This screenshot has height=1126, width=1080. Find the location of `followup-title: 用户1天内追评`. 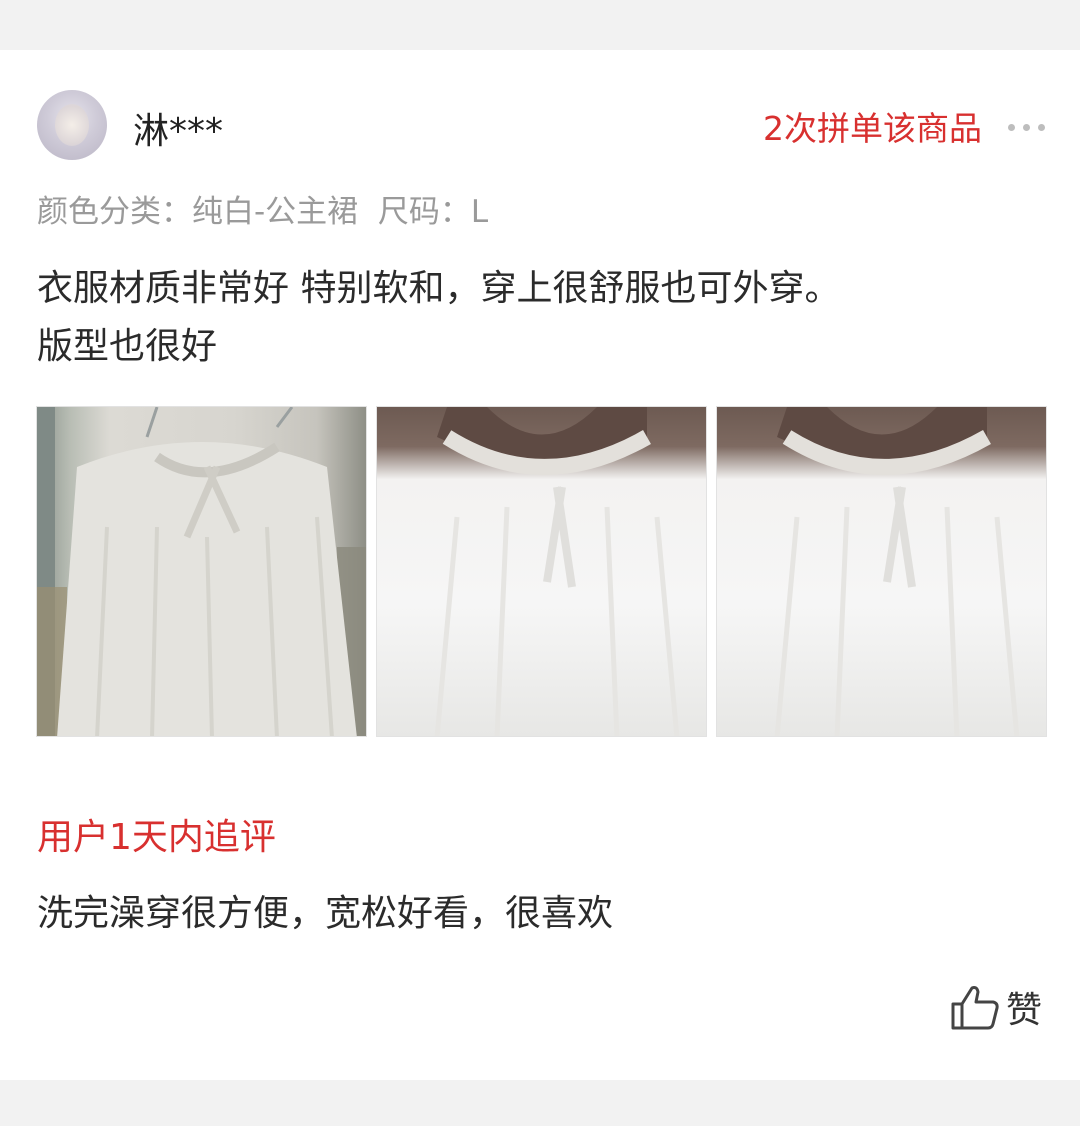

followup-title: 用户1天内追评 is located at coordinates (156, 837).